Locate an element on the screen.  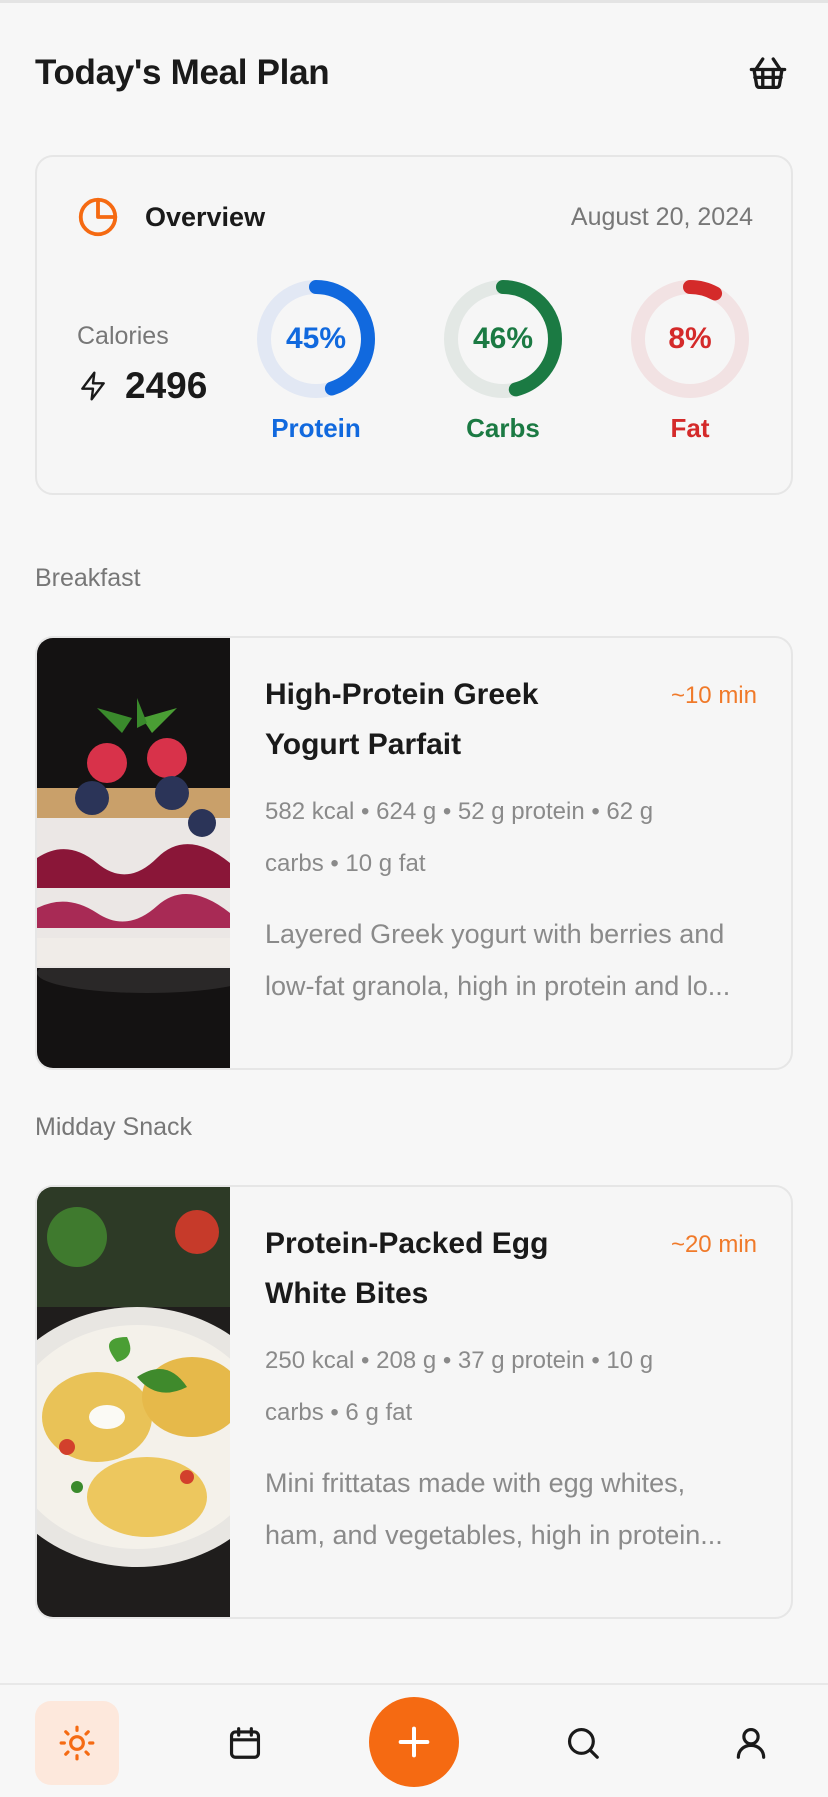
calories-value: 2496 is located at coordinates (166, 385).